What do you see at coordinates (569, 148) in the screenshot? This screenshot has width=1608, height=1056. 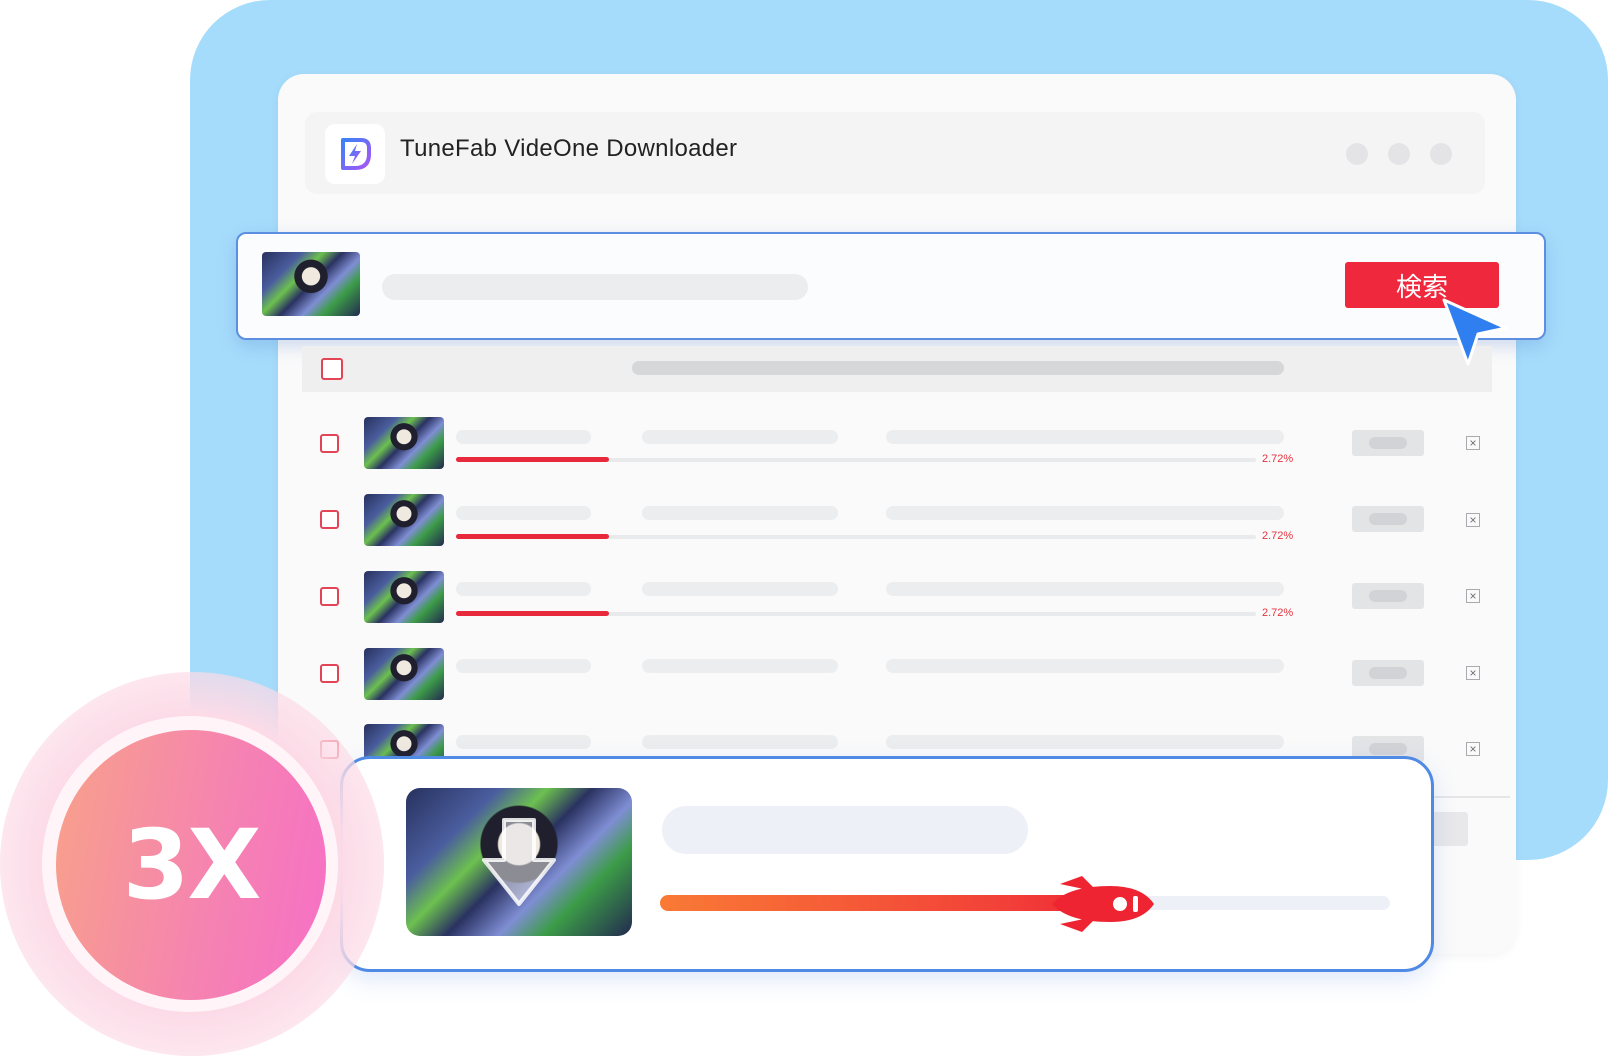 I see `app-title: TuneFab VideOne Downloader` at bounding box center [569, 148].